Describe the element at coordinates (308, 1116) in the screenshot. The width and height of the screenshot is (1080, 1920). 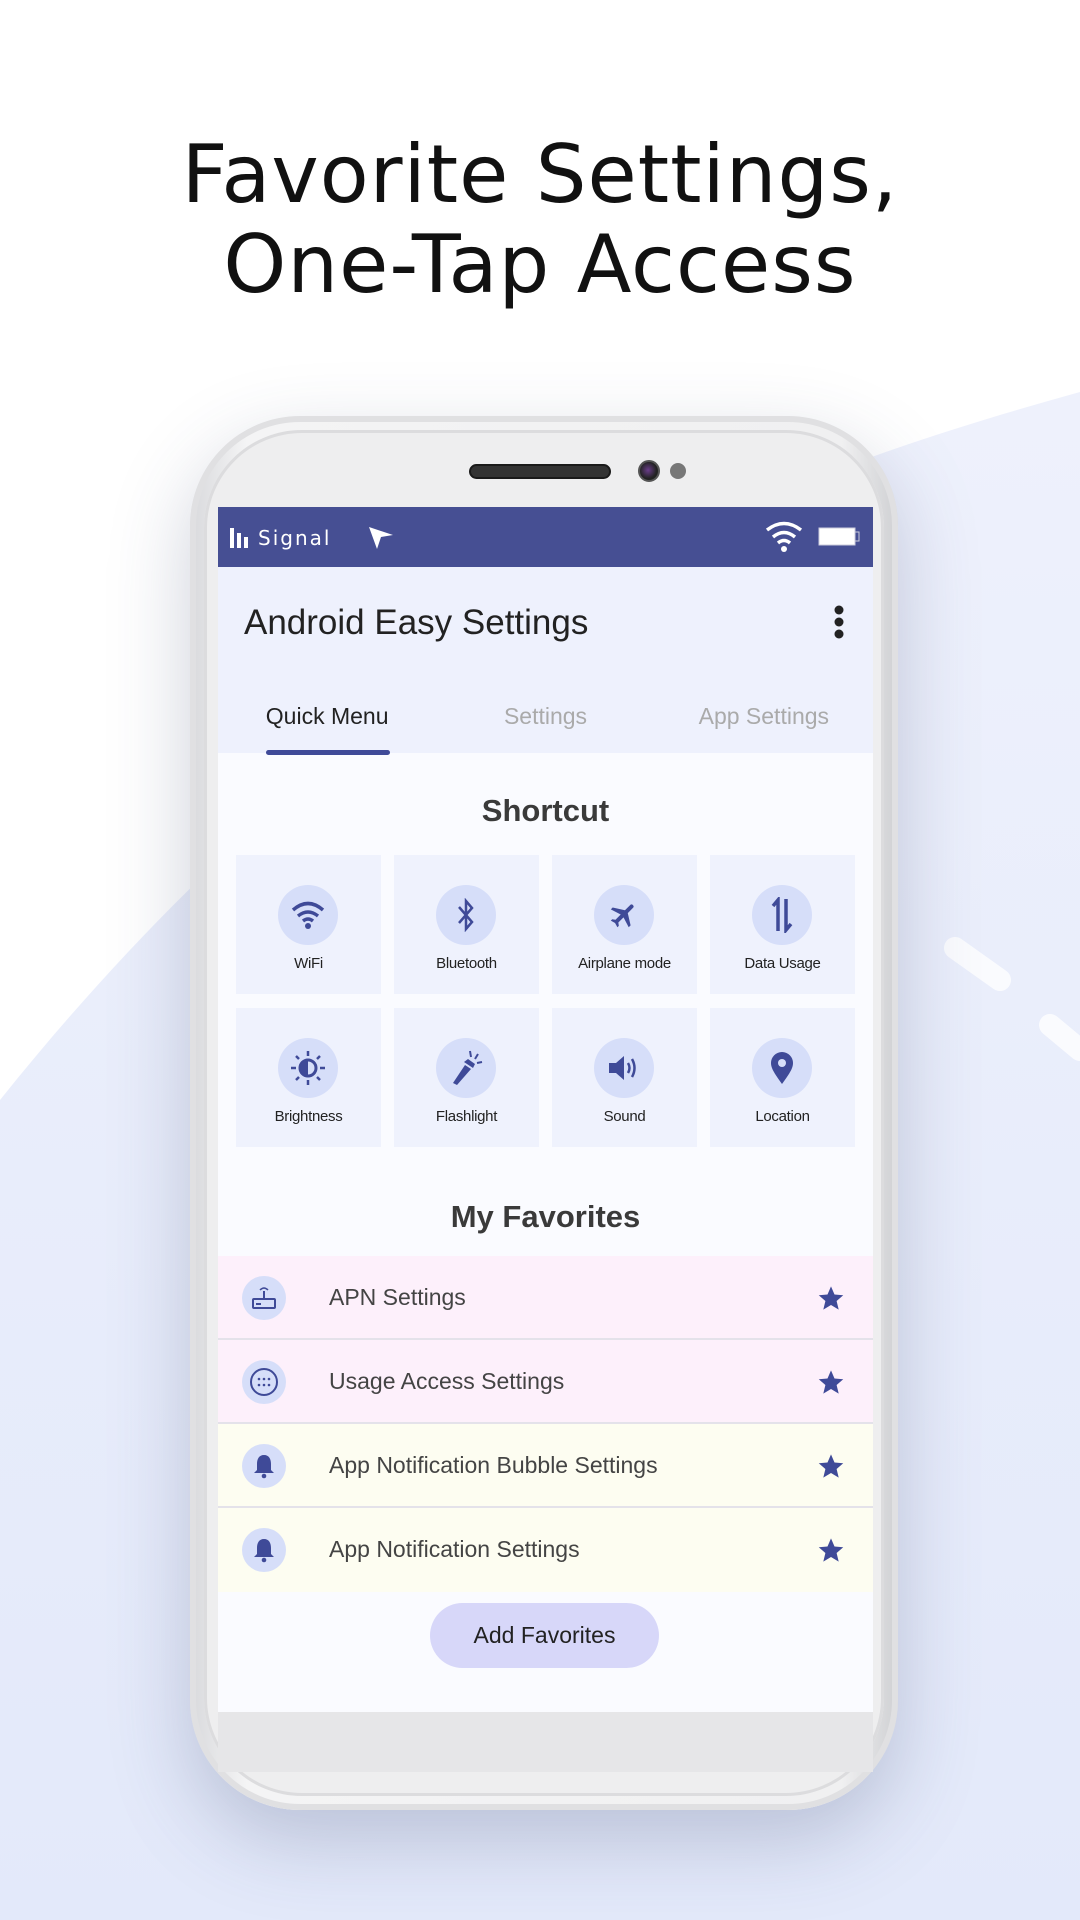
I see `shortcut-label: Brightness` at that location.